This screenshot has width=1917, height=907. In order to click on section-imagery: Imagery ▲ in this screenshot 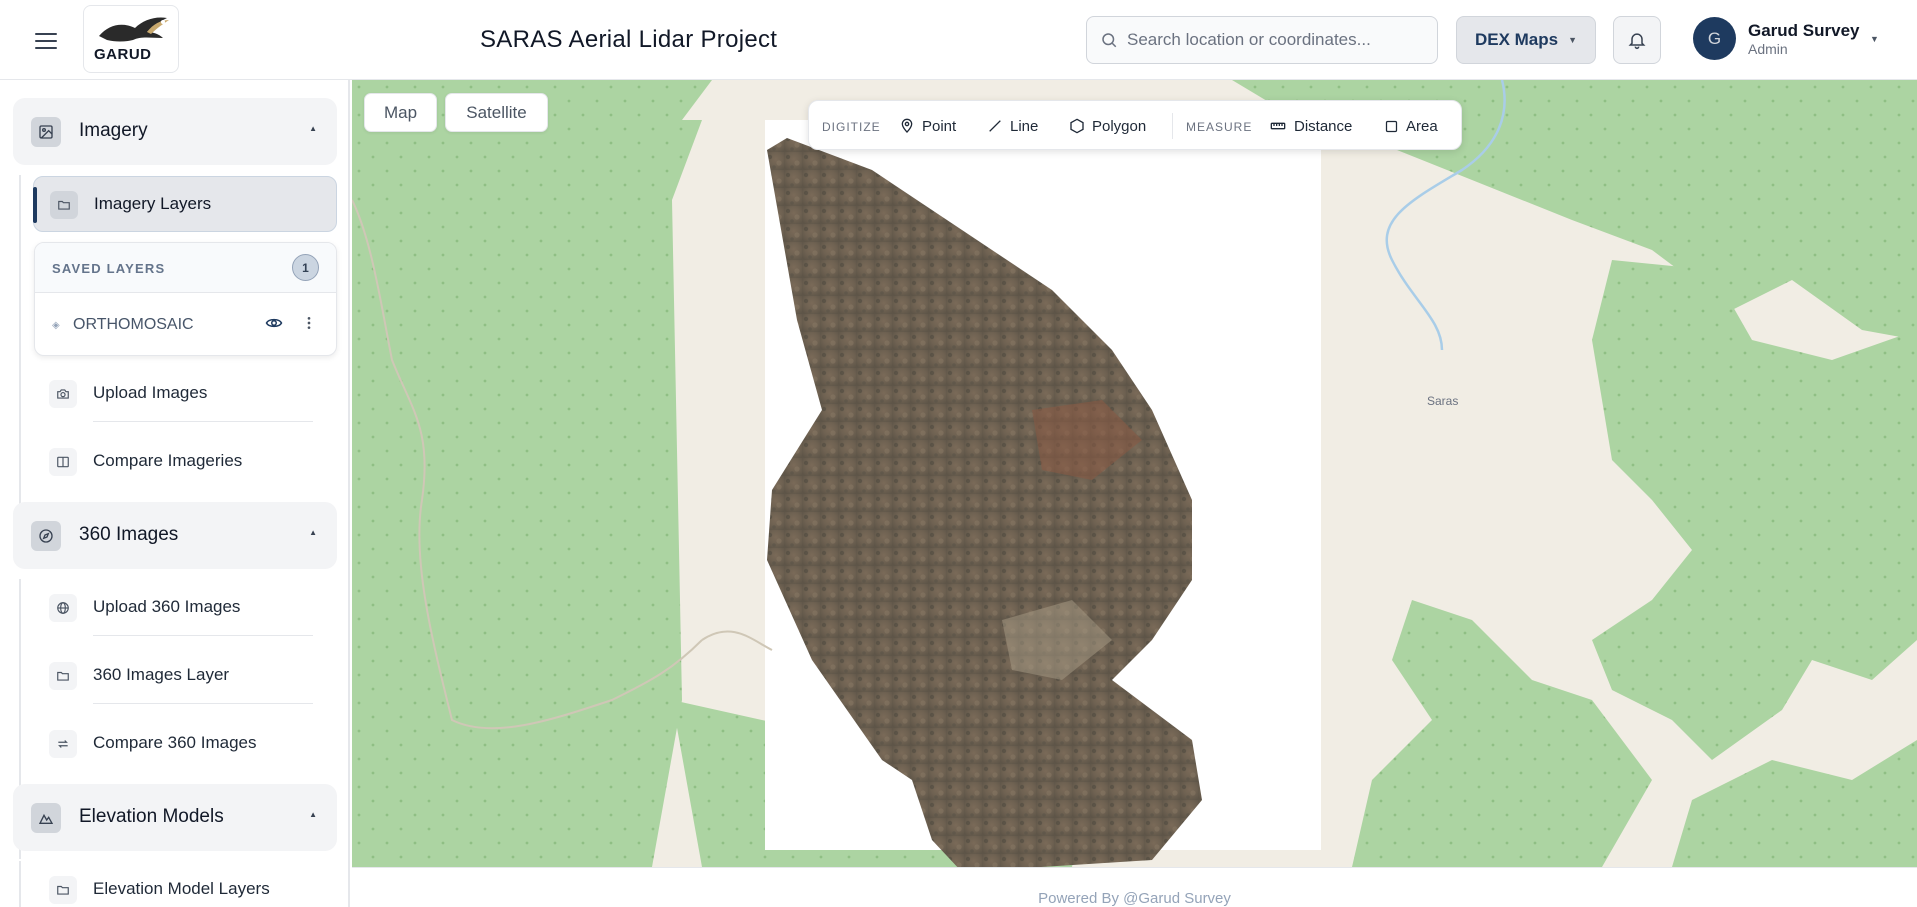, I will do `click(175, 131)`.